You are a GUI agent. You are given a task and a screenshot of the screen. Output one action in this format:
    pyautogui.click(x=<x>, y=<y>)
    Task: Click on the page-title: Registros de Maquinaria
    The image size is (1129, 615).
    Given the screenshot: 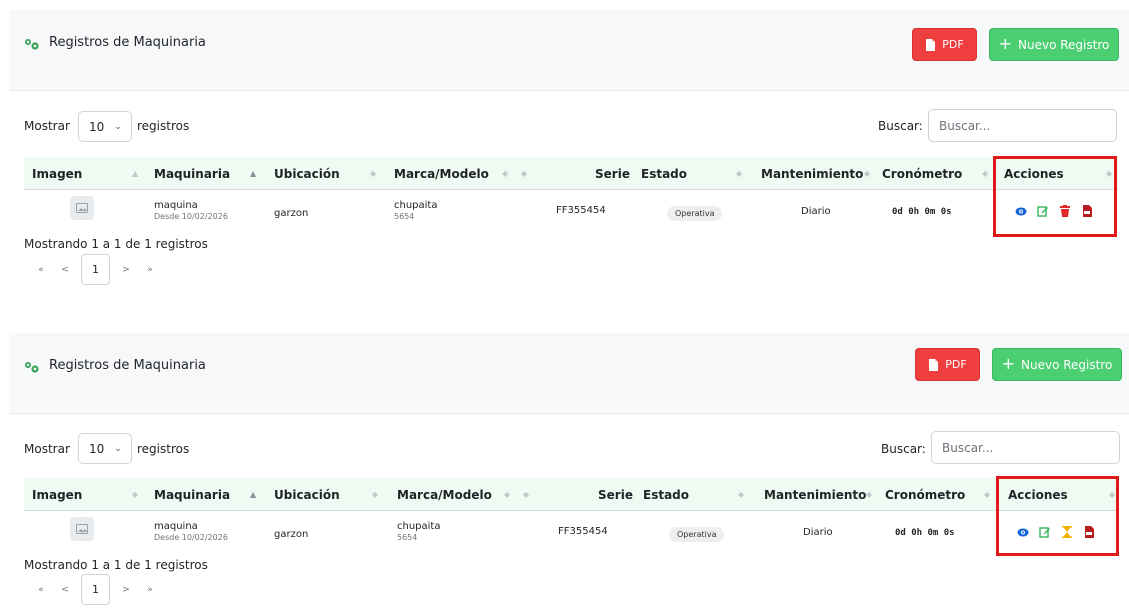 What is the action you would take?
    pyautogui.click(x=127, y=365)
    